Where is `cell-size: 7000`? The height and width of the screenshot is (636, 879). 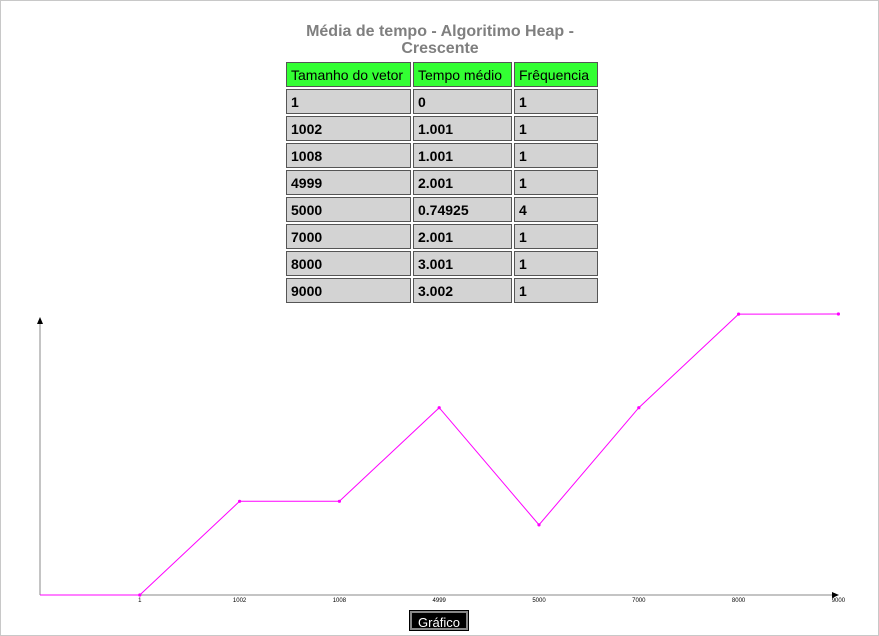
cell-size: 7000 is located at coordinates (348, 236).